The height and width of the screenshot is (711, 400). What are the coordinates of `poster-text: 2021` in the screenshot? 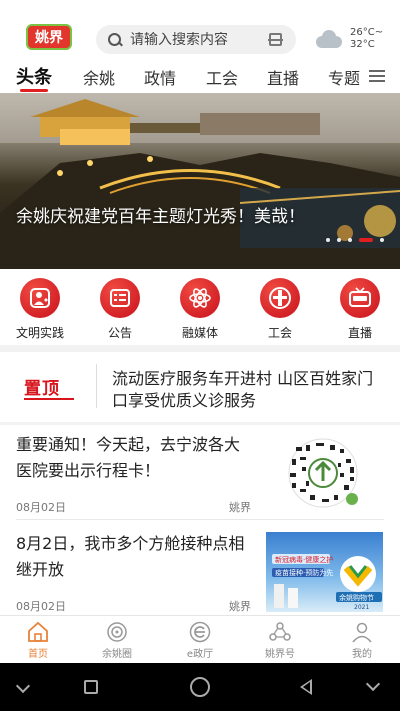 It's located at (361, 607).